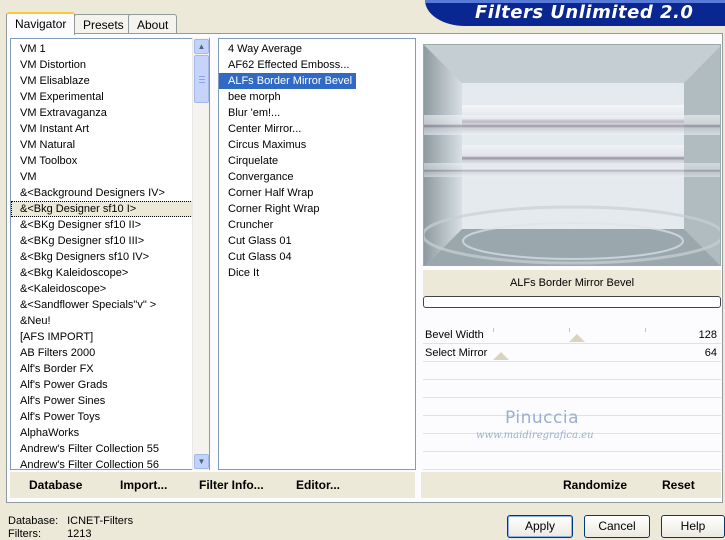 This screenshot has width=725, height=540. Describe the element at coordinates (153, 24) in the screenshot. I see `tab-about: About` at that location.